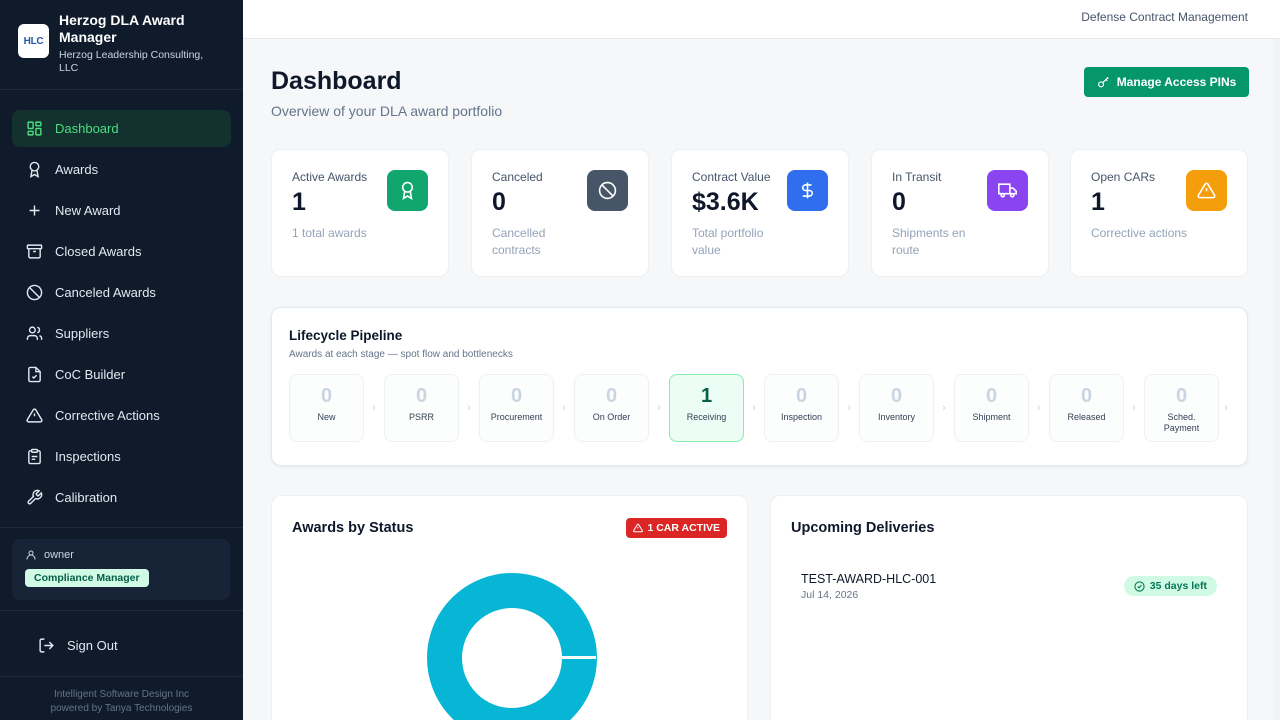 The image size is (1280, 720). What do you see at coordinates (706, 396) in the screenshot?
I see `stage-count: 1` at bounding box center [706, 396].